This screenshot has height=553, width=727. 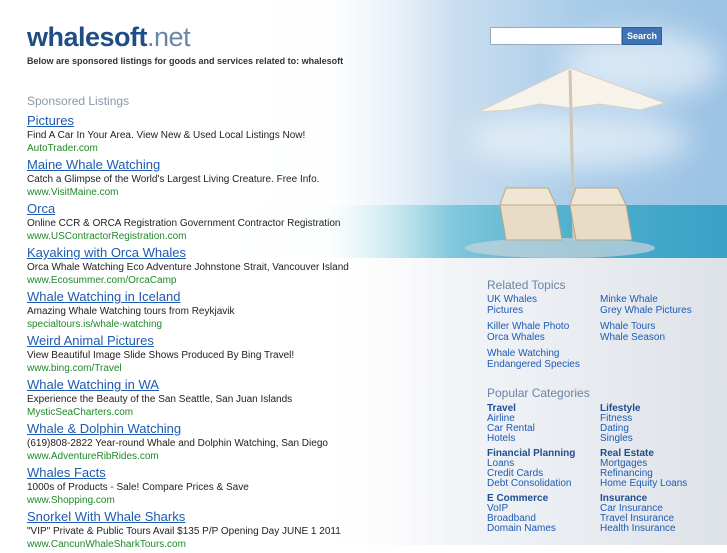 I want to click on category-link: Domain Names, so click(x=543, y=529).